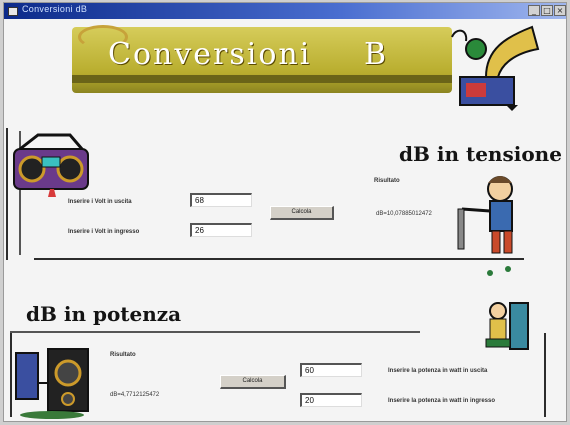  Describe the element at coordinates (495, 68) in the screenshot. I see `gramophone-clipart` at that location.